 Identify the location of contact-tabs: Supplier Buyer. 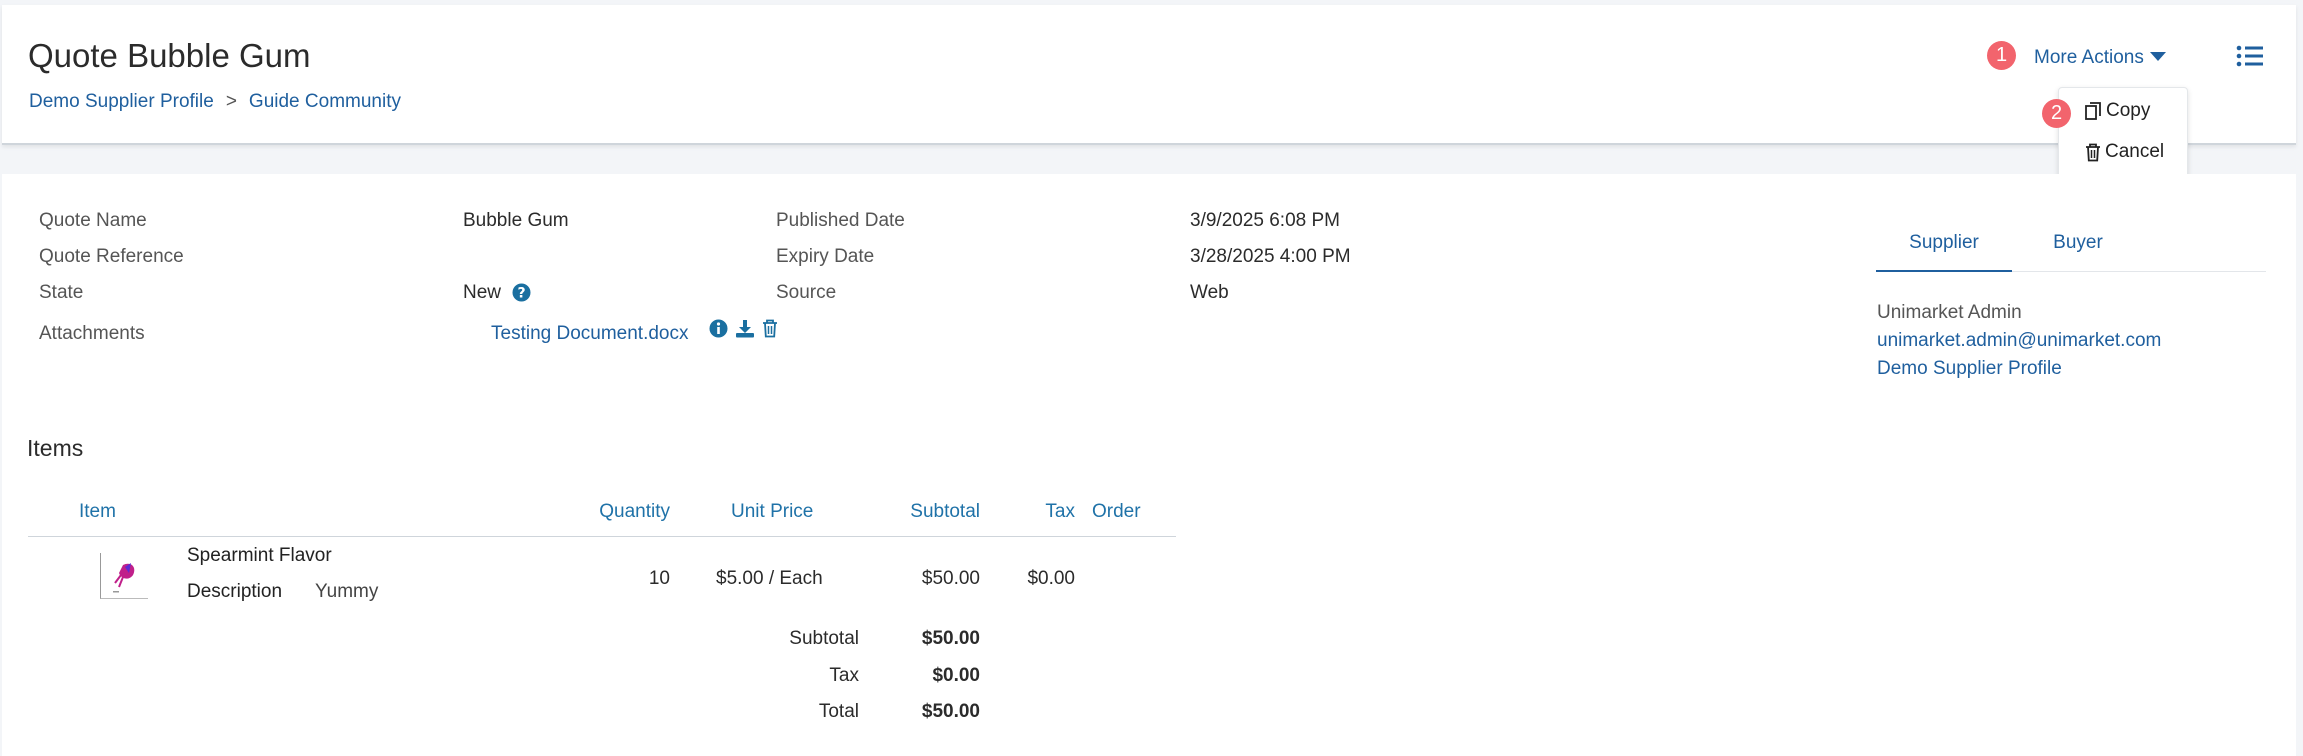
(2071, 252).